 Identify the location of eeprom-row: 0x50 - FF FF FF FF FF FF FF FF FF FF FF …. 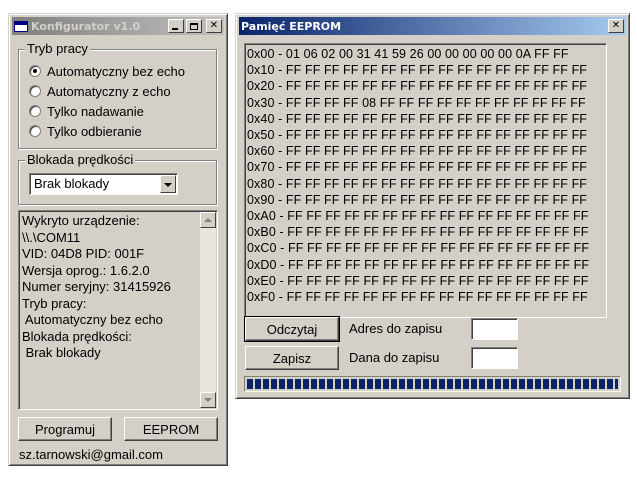
(417, 135).